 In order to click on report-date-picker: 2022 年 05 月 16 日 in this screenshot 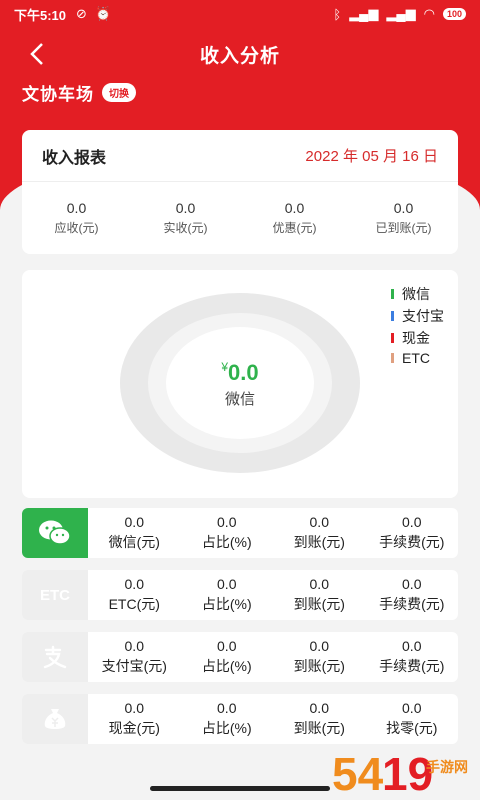, I will do `click(371, 155)`.